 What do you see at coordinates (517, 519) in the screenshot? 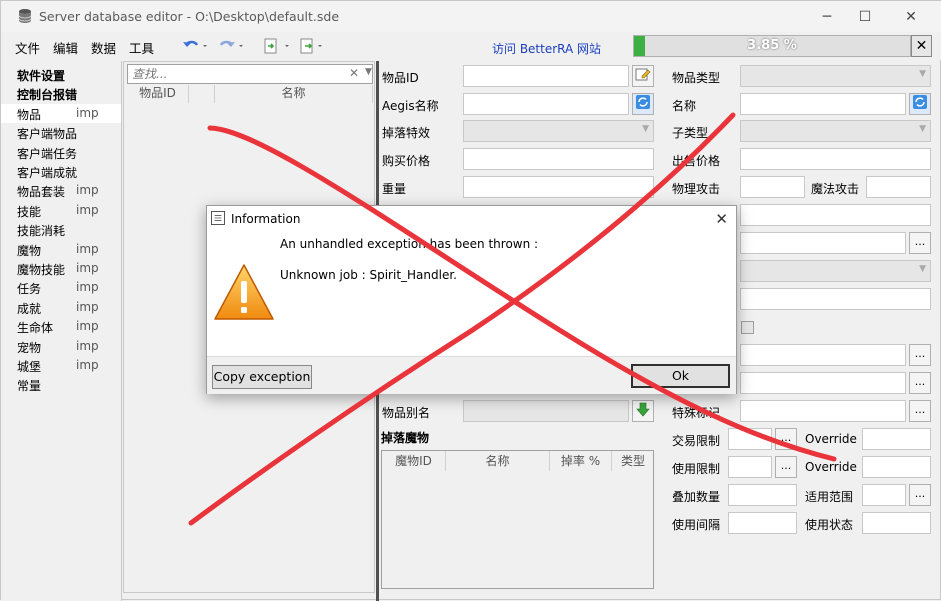
I see `drop-monster-table: 魔物ID 名称 掉率 % 类型` at bounding box center [517, 519].